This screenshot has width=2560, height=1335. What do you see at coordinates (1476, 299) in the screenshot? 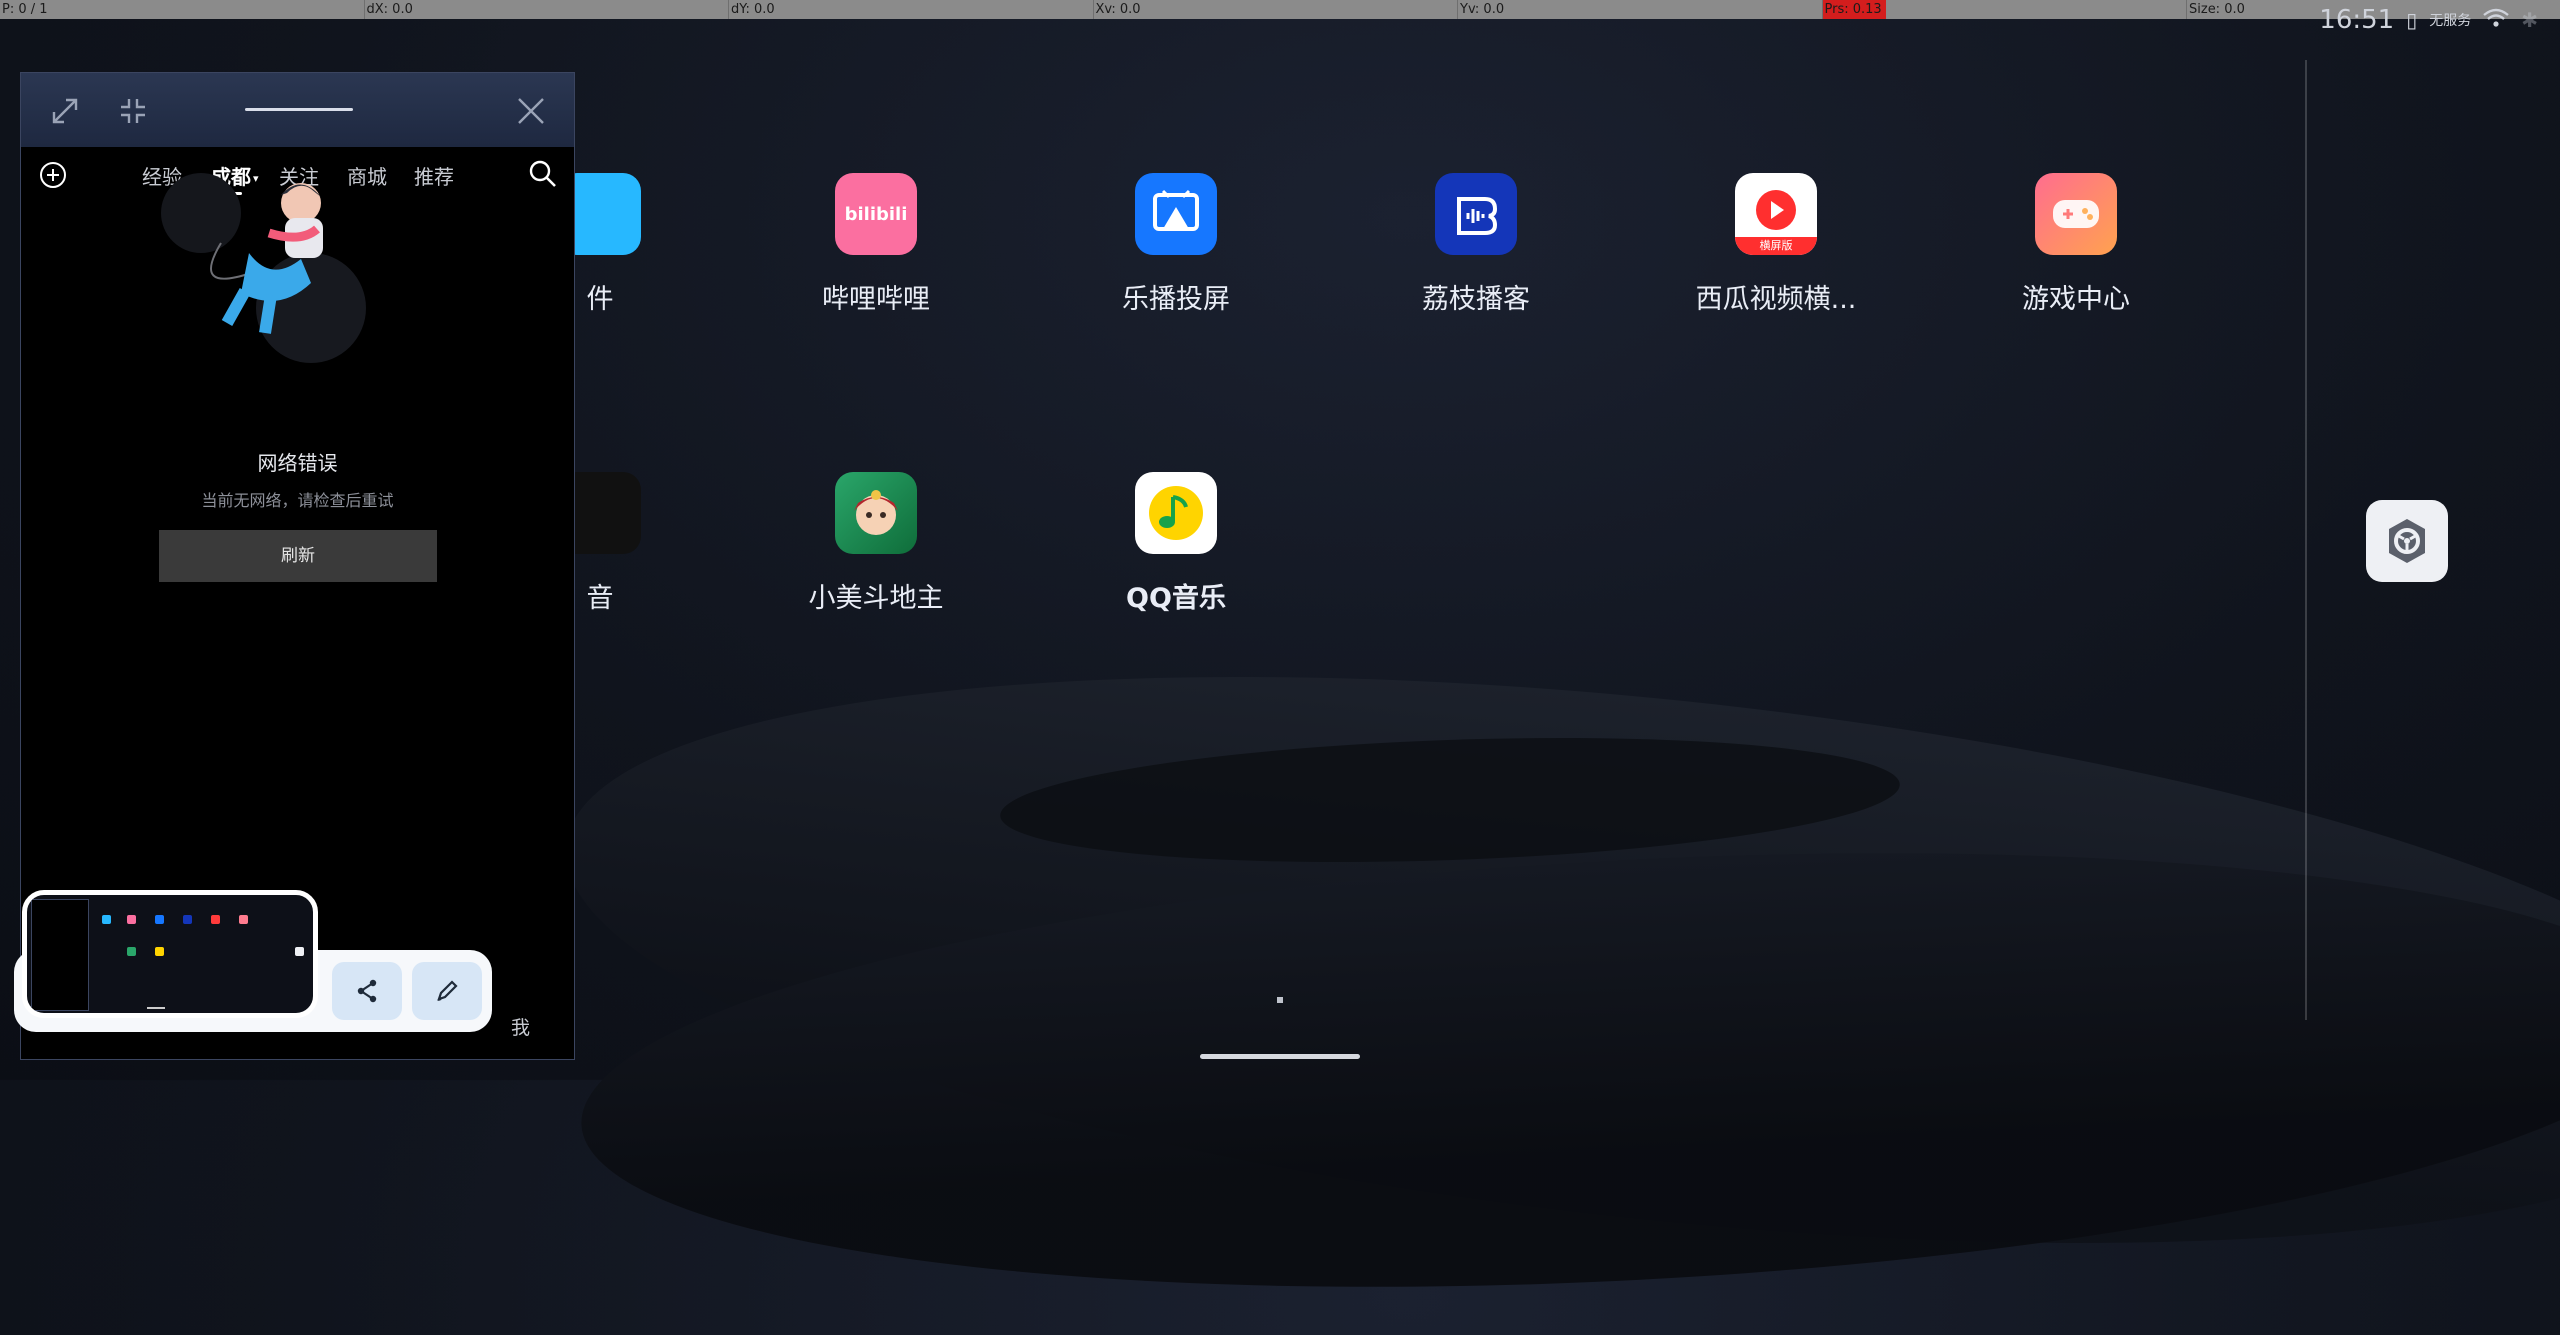
I see `app-label: 荔枝播客` at bounding box center [1476, 299].